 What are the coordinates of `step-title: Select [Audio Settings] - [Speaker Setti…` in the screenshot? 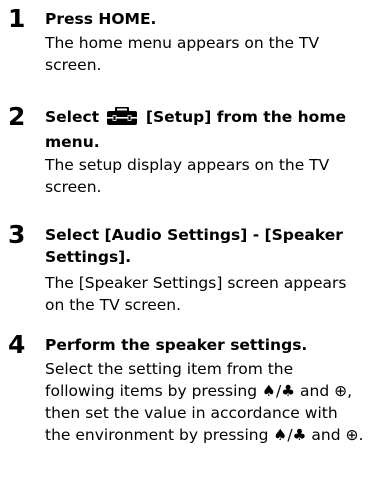 It's located at (194, 246).